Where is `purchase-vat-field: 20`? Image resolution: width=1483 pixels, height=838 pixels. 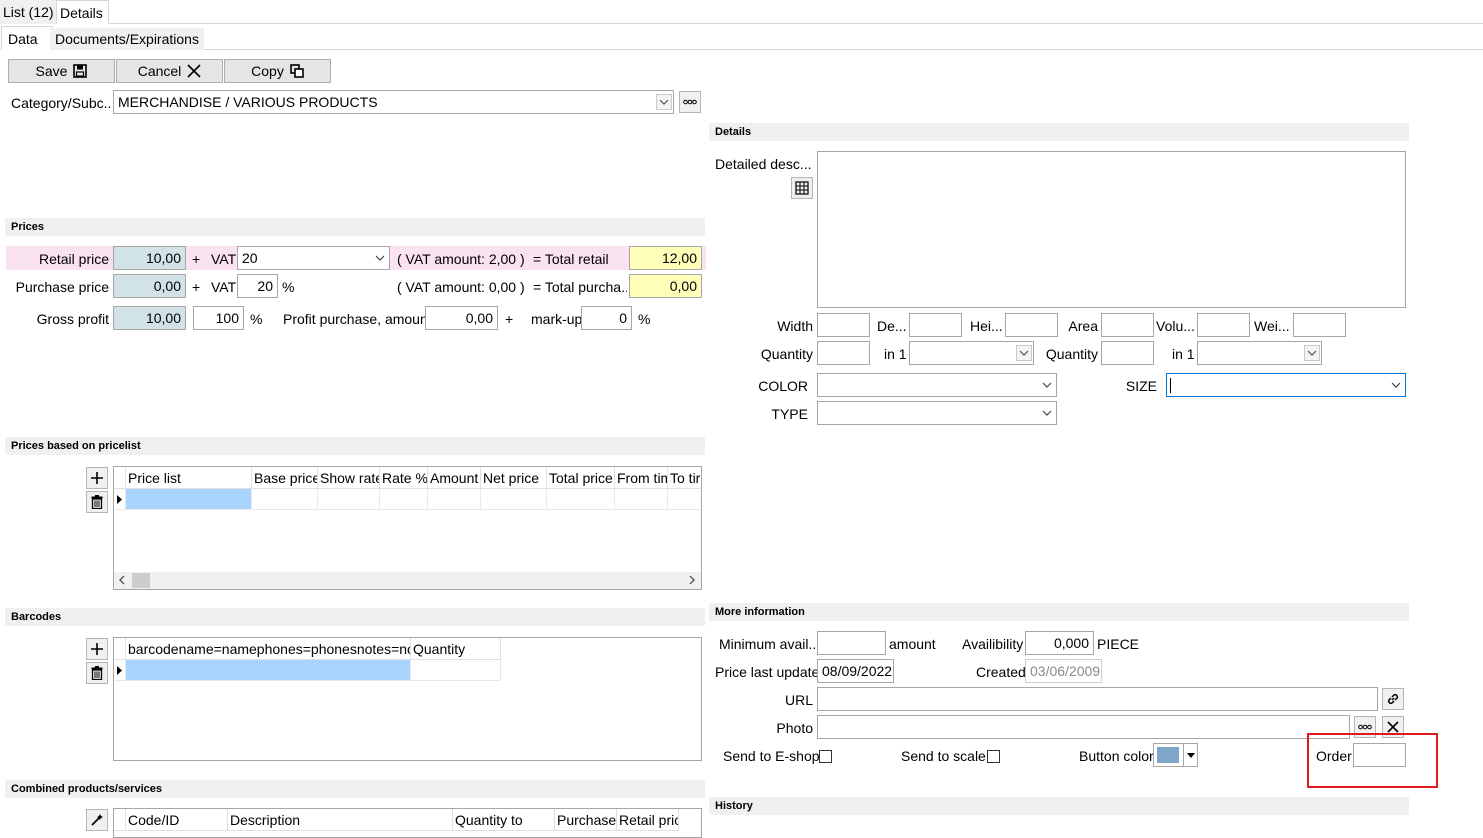 purchase-vat-field: 20 is located at coordinates (257, 286).